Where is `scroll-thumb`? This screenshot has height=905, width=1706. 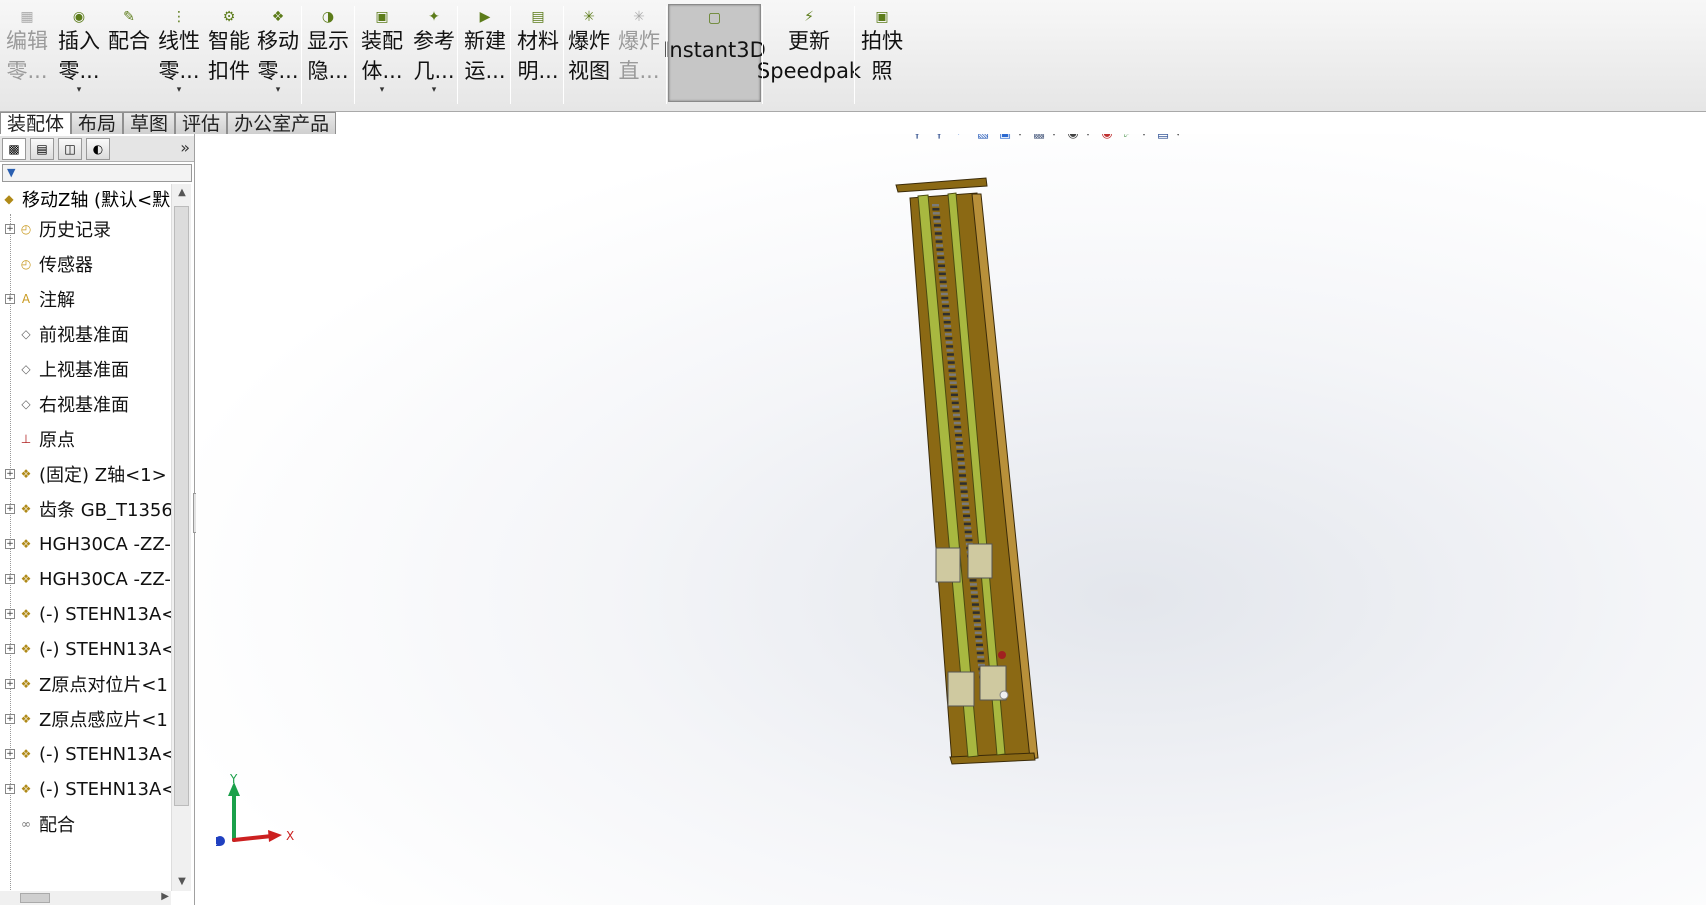 scroll-thumb is located at coordinates (181, 506).